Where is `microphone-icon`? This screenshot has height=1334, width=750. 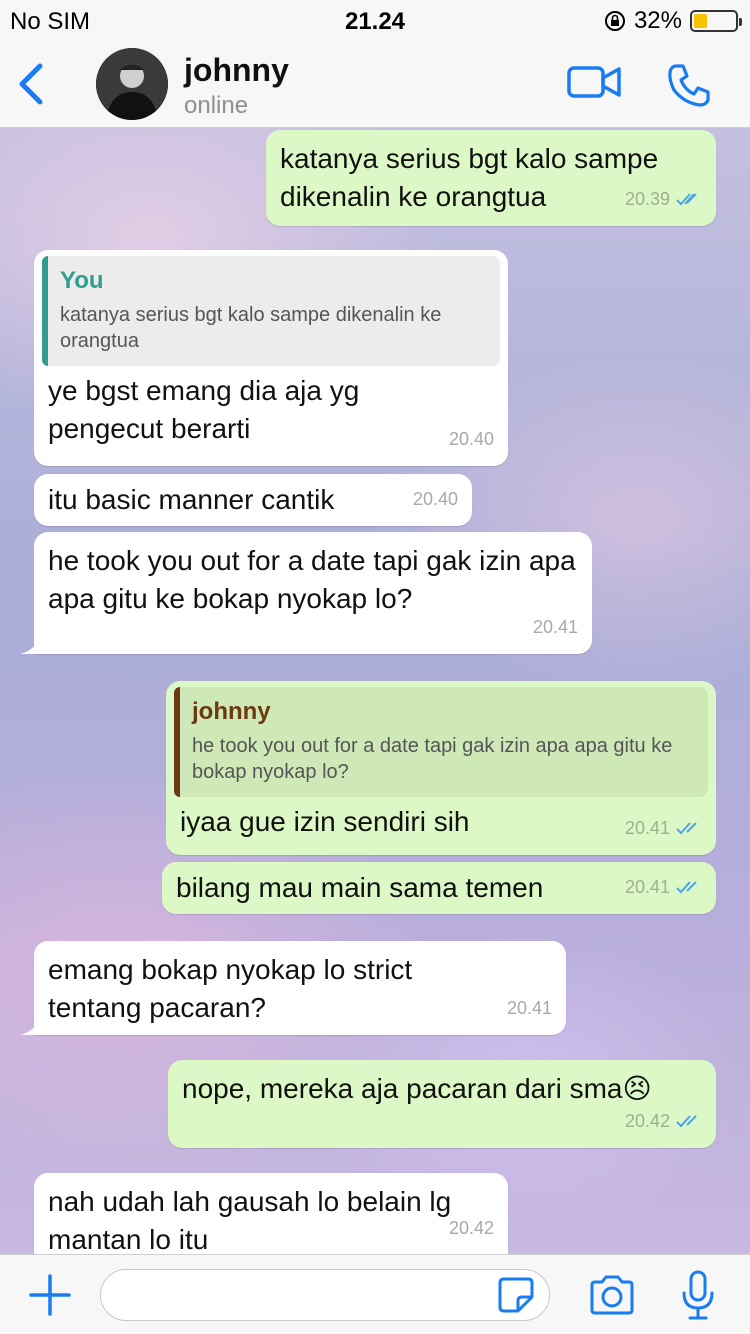
microphone-icon is located at coordinates (698, 1295).